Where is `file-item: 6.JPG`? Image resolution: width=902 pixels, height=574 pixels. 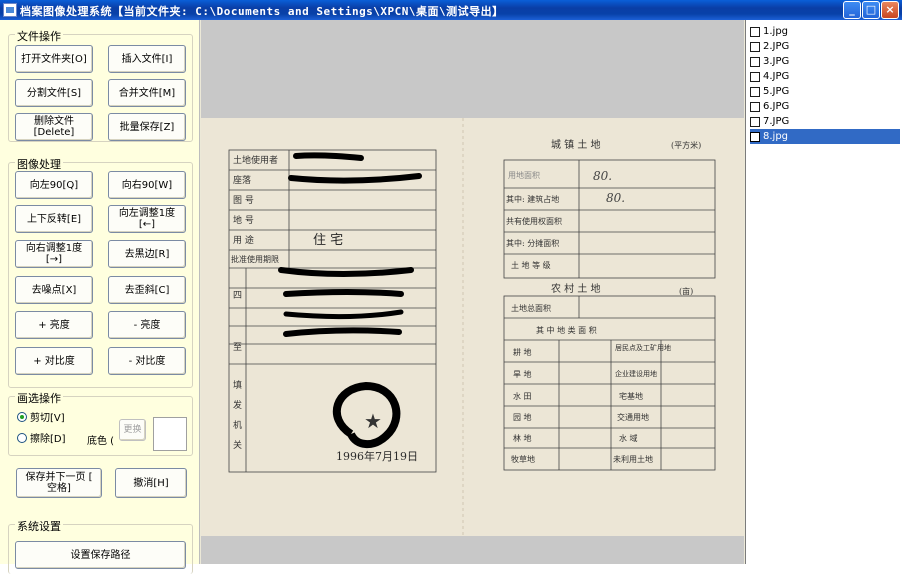 file-item: 6.JPG is located at coordinates (825, 106).